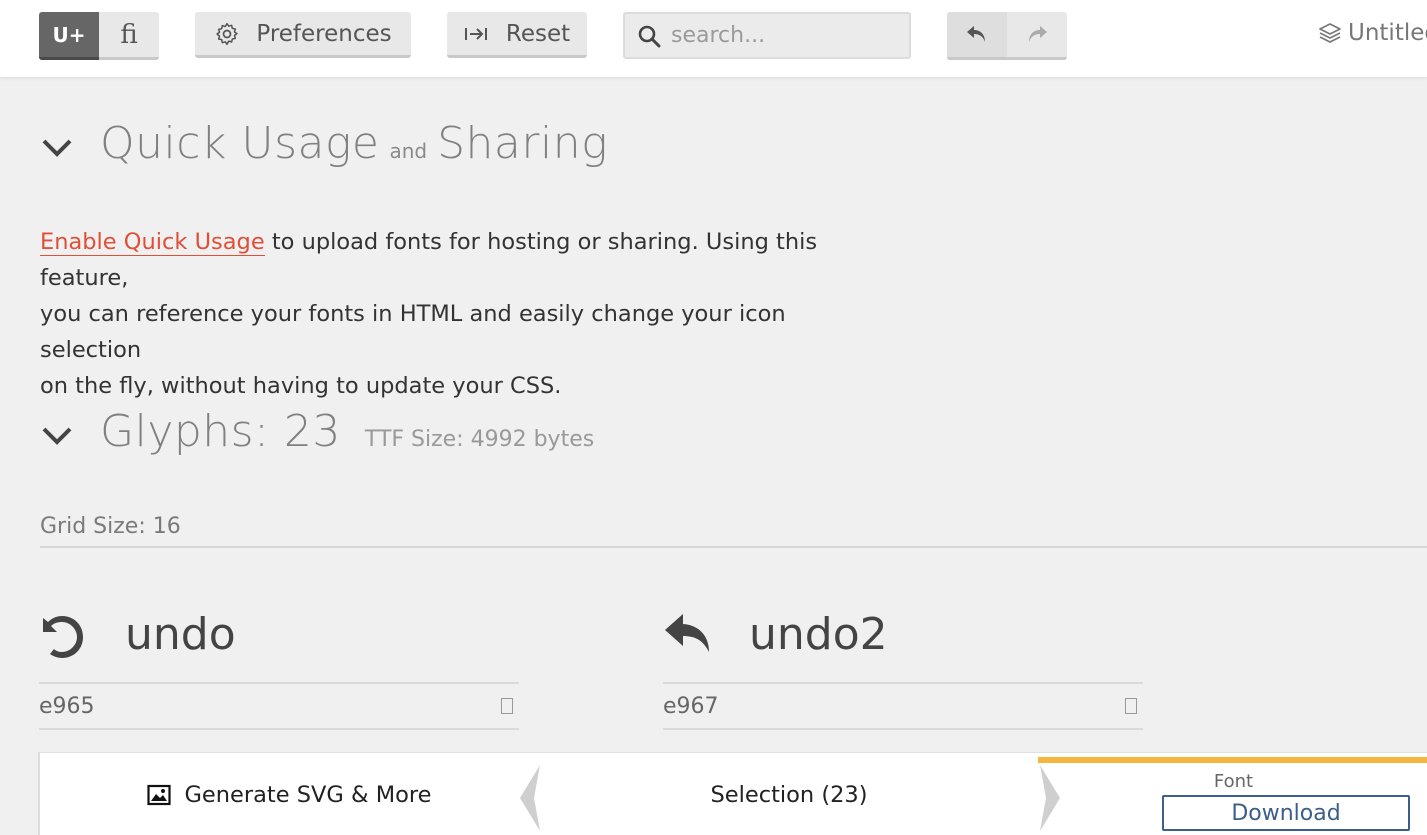 Image resolution: width=1427 pixels, height=835 pixels. What do you see at coordinates (1233, 781) in the screenshot?
I see `font-tab-label: Font` at bounding box center [1233, 781].